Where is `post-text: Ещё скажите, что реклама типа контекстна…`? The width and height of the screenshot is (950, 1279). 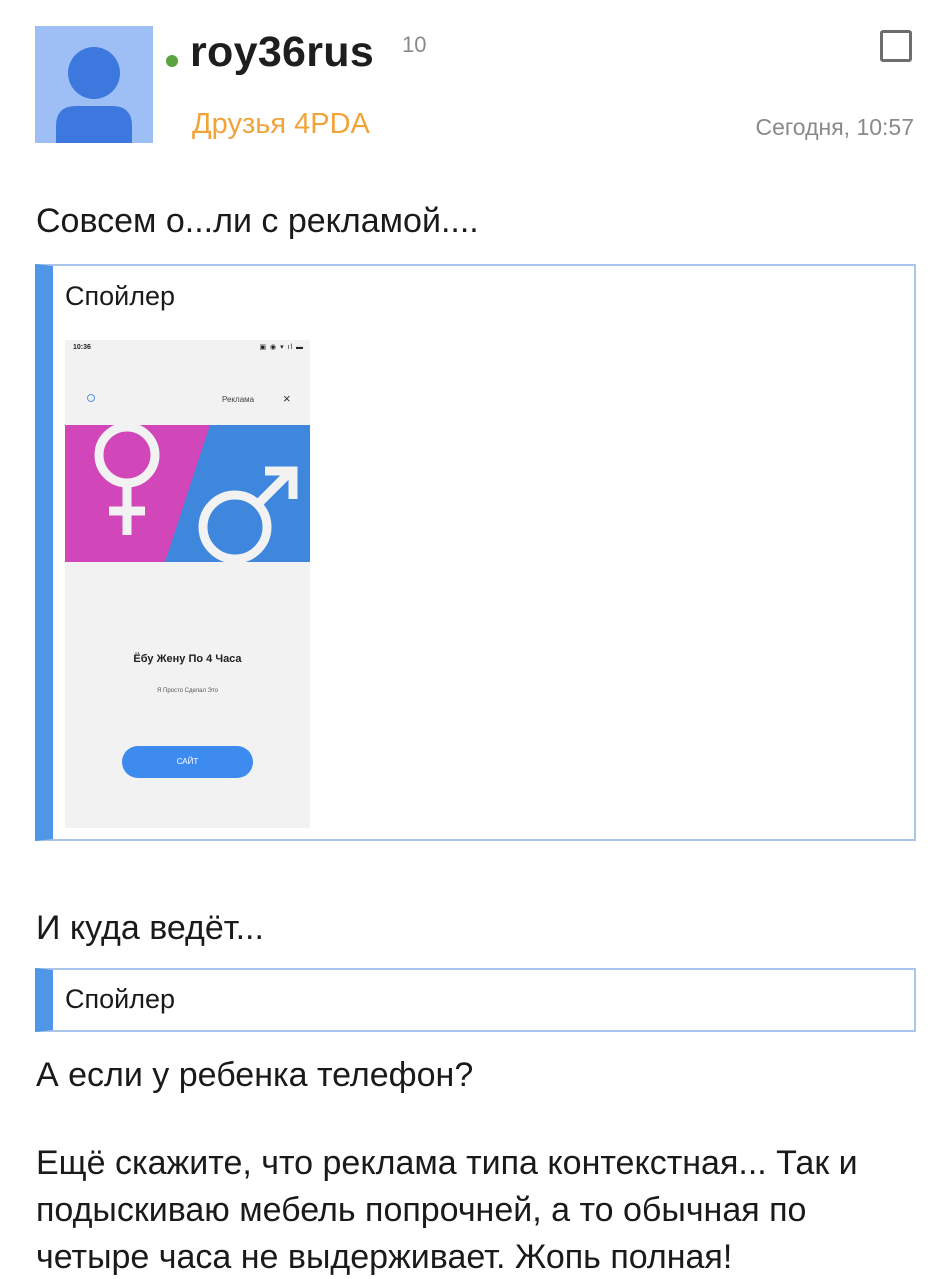 post-text: Ещё скажите, что реклама типа контекстна… is located at coordinates (447, 1210).